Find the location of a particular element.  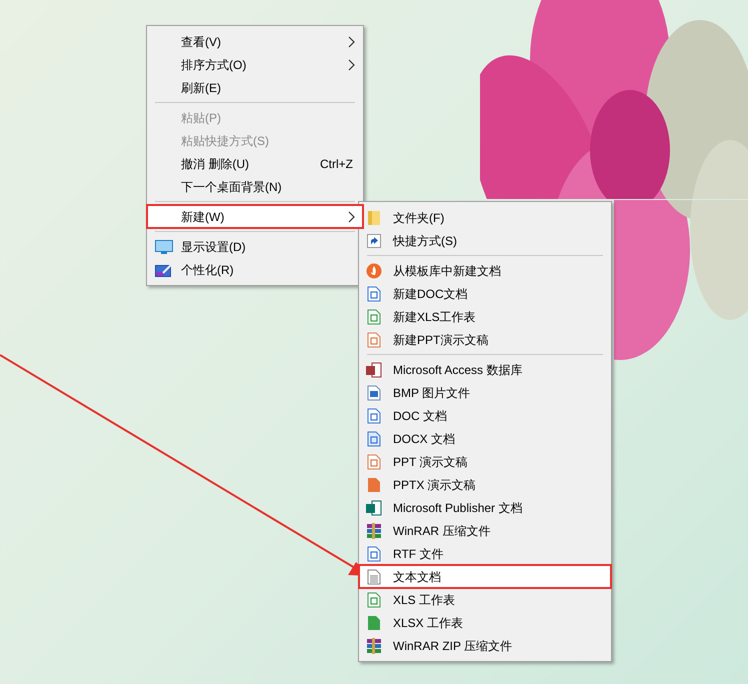

menu-item: RTF 文件 is located at coordinates (485, 553).